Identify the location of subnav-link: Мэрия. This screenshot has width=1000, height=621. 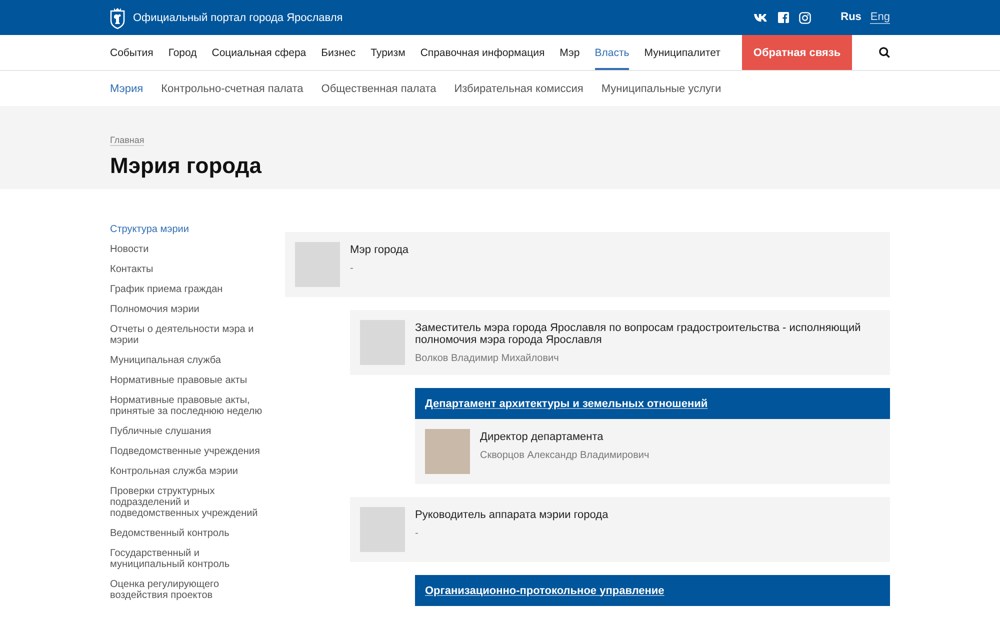
(127, 88).